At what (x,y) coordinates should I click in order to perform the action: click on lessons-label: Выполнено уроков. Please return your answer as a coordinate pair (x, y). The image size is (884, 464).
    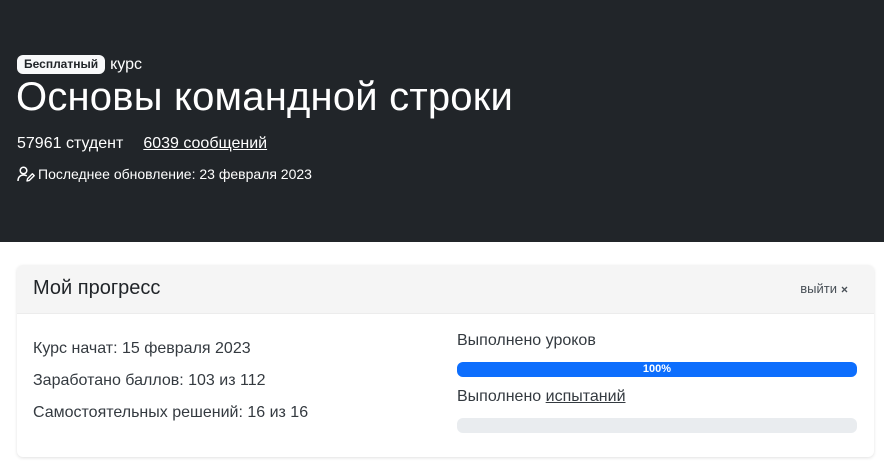
    Looking at the image, I should click on (526, 340).